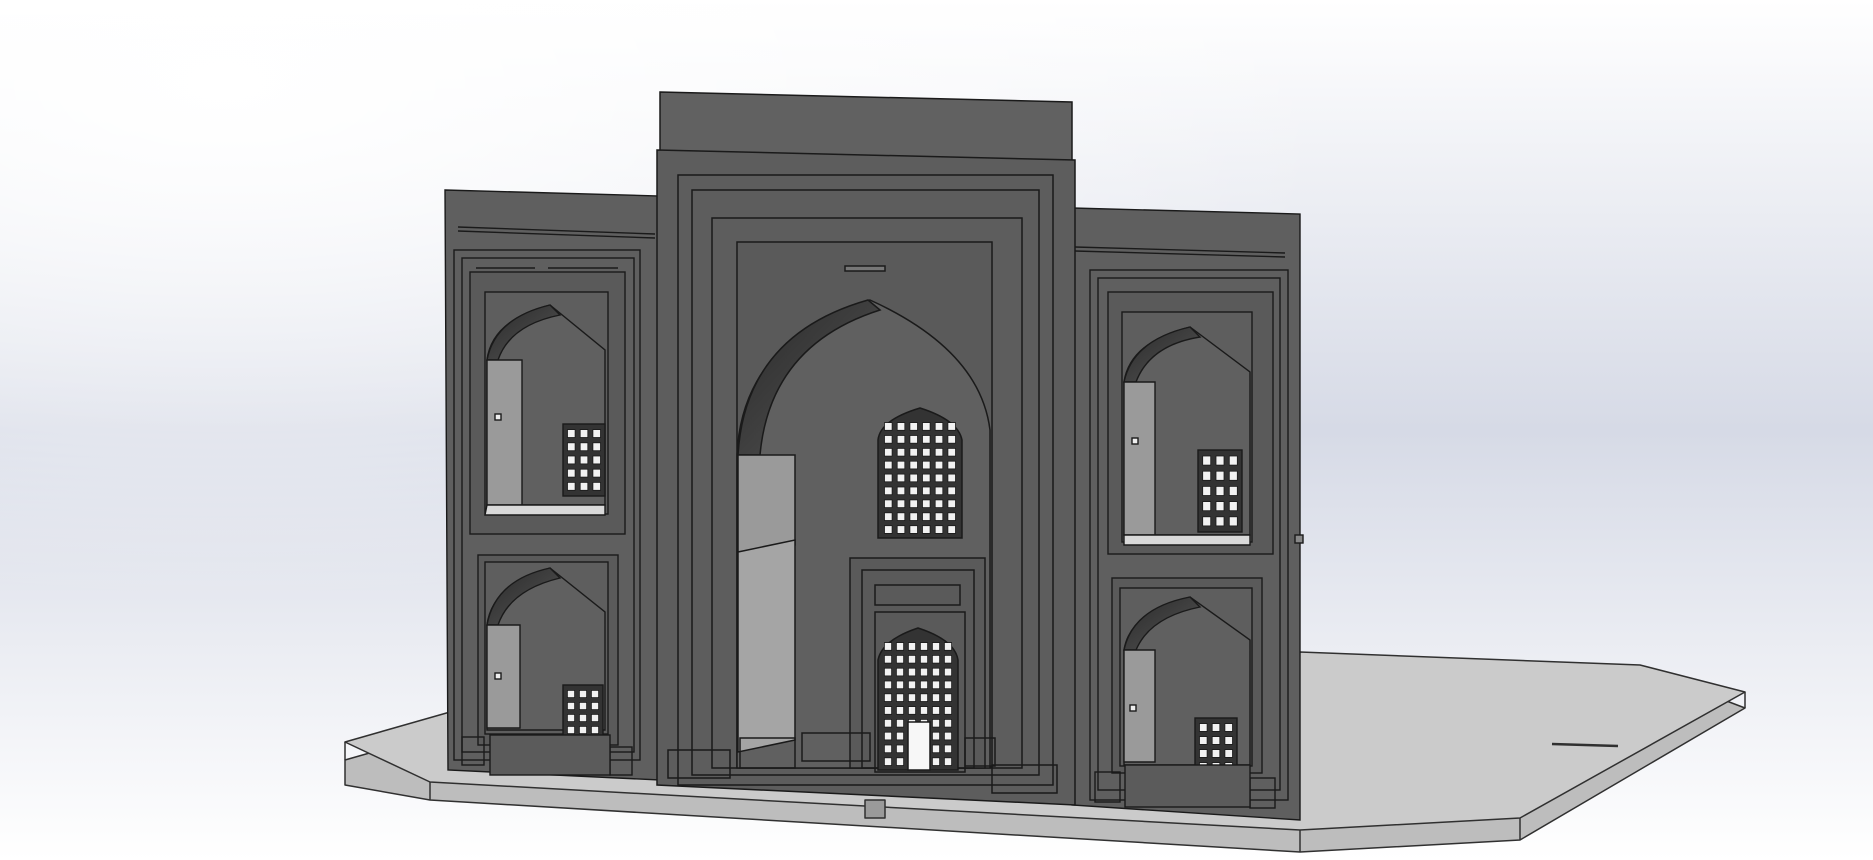  I want to click on right-upper-niche, so click(1187, 428).